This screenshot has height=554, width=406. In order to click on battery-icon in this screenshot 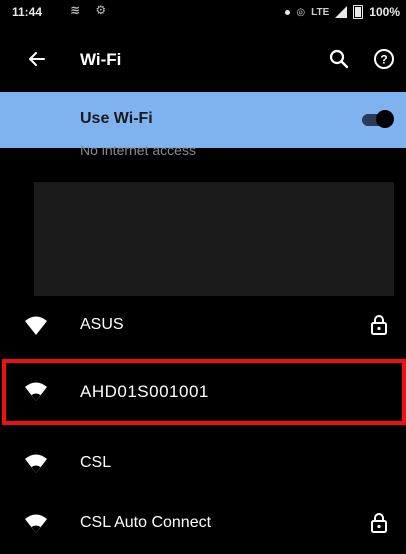, I will do `click(358, 12)`.